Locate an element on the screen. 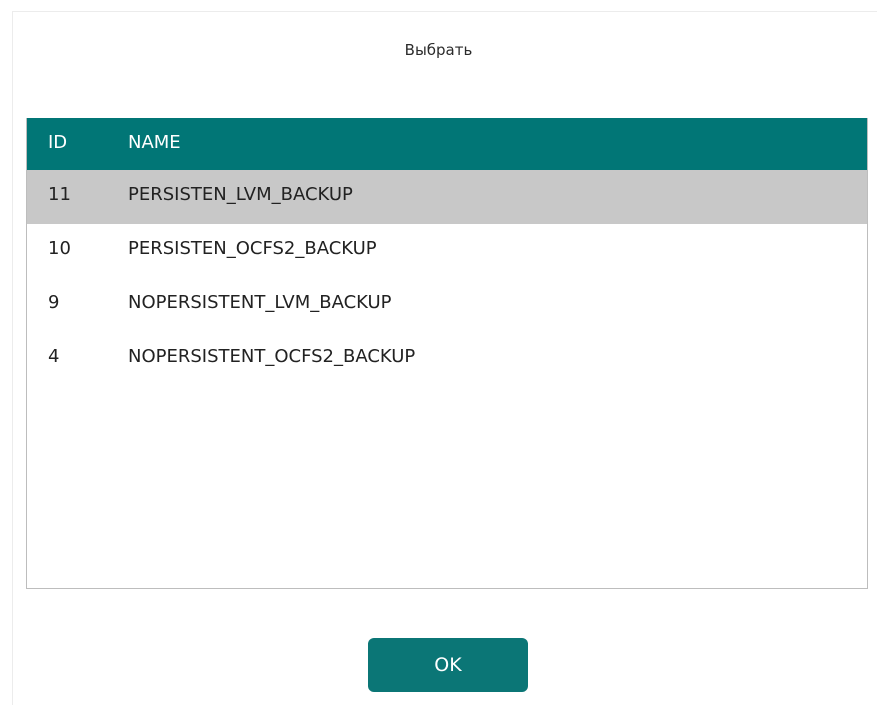 The height and width of the screenshot is (705, 877). row-id-cell: 4 is located at coordinates (54, 356).